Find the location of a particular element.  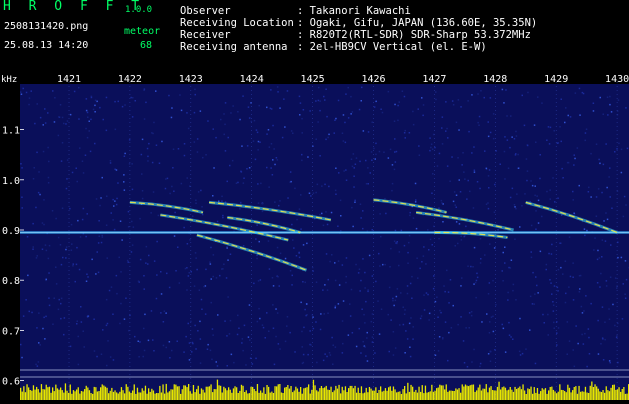

location-value: : Ogaki, Gifu, JAPAN (136.60E, 35.35N) is located at coordinates (417, 23).